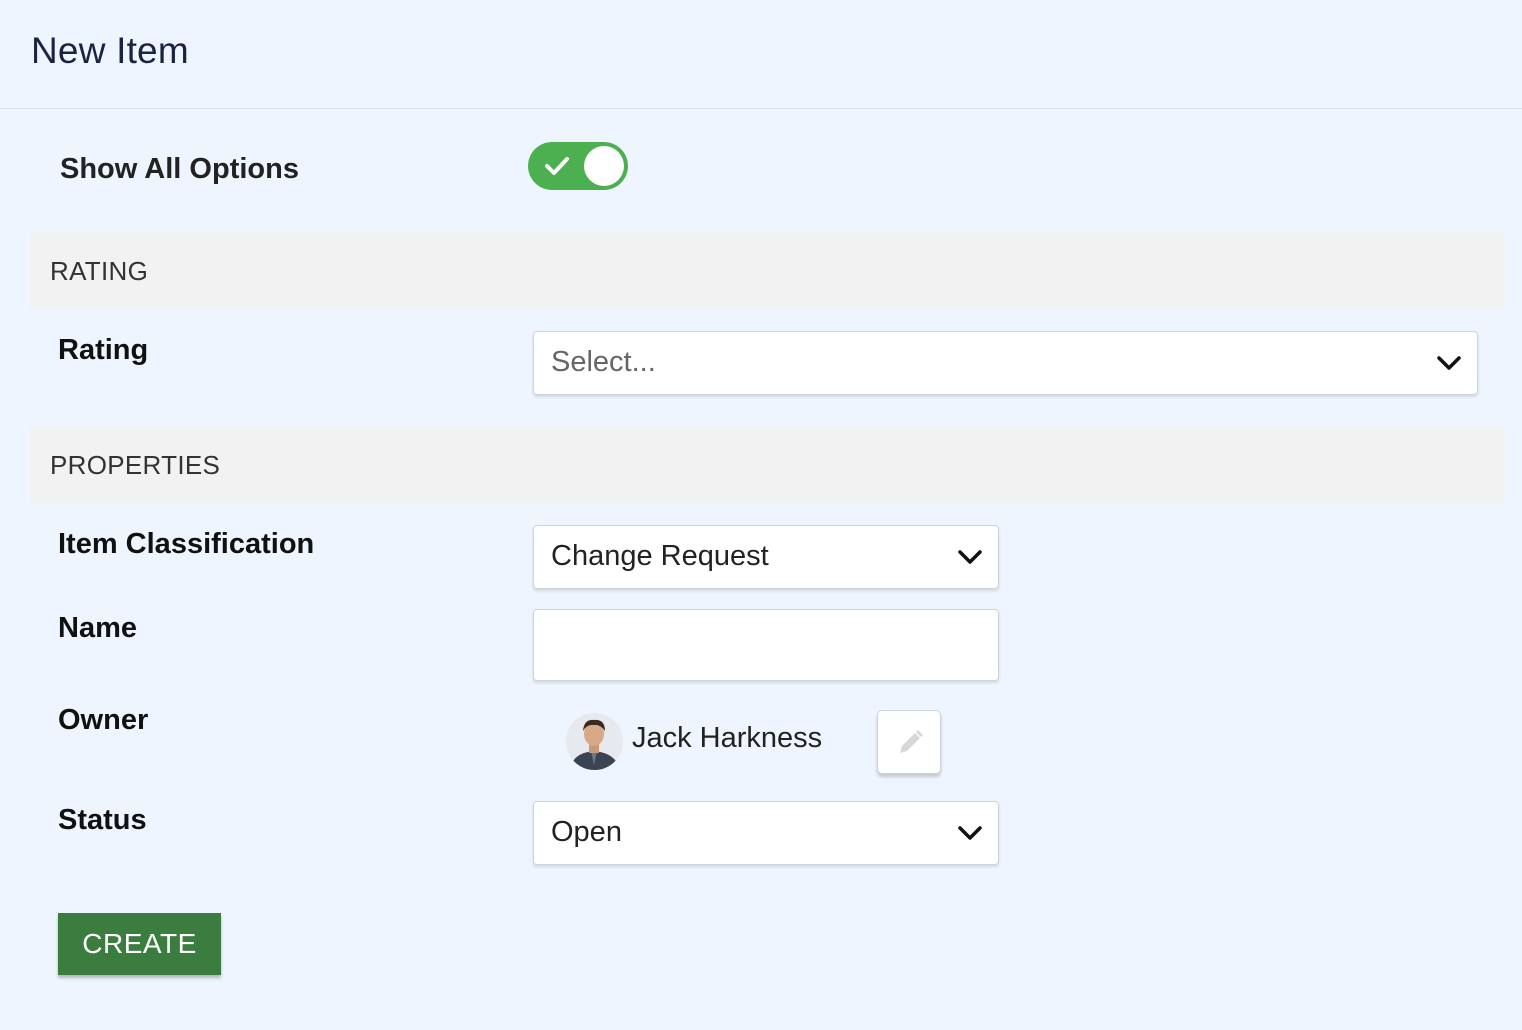 This screenshot has width=1522, height=1030. What do you see at coordinates (766, 833) in the screenshot?
I see `status-select: Open` at bounding box center [766, 833].